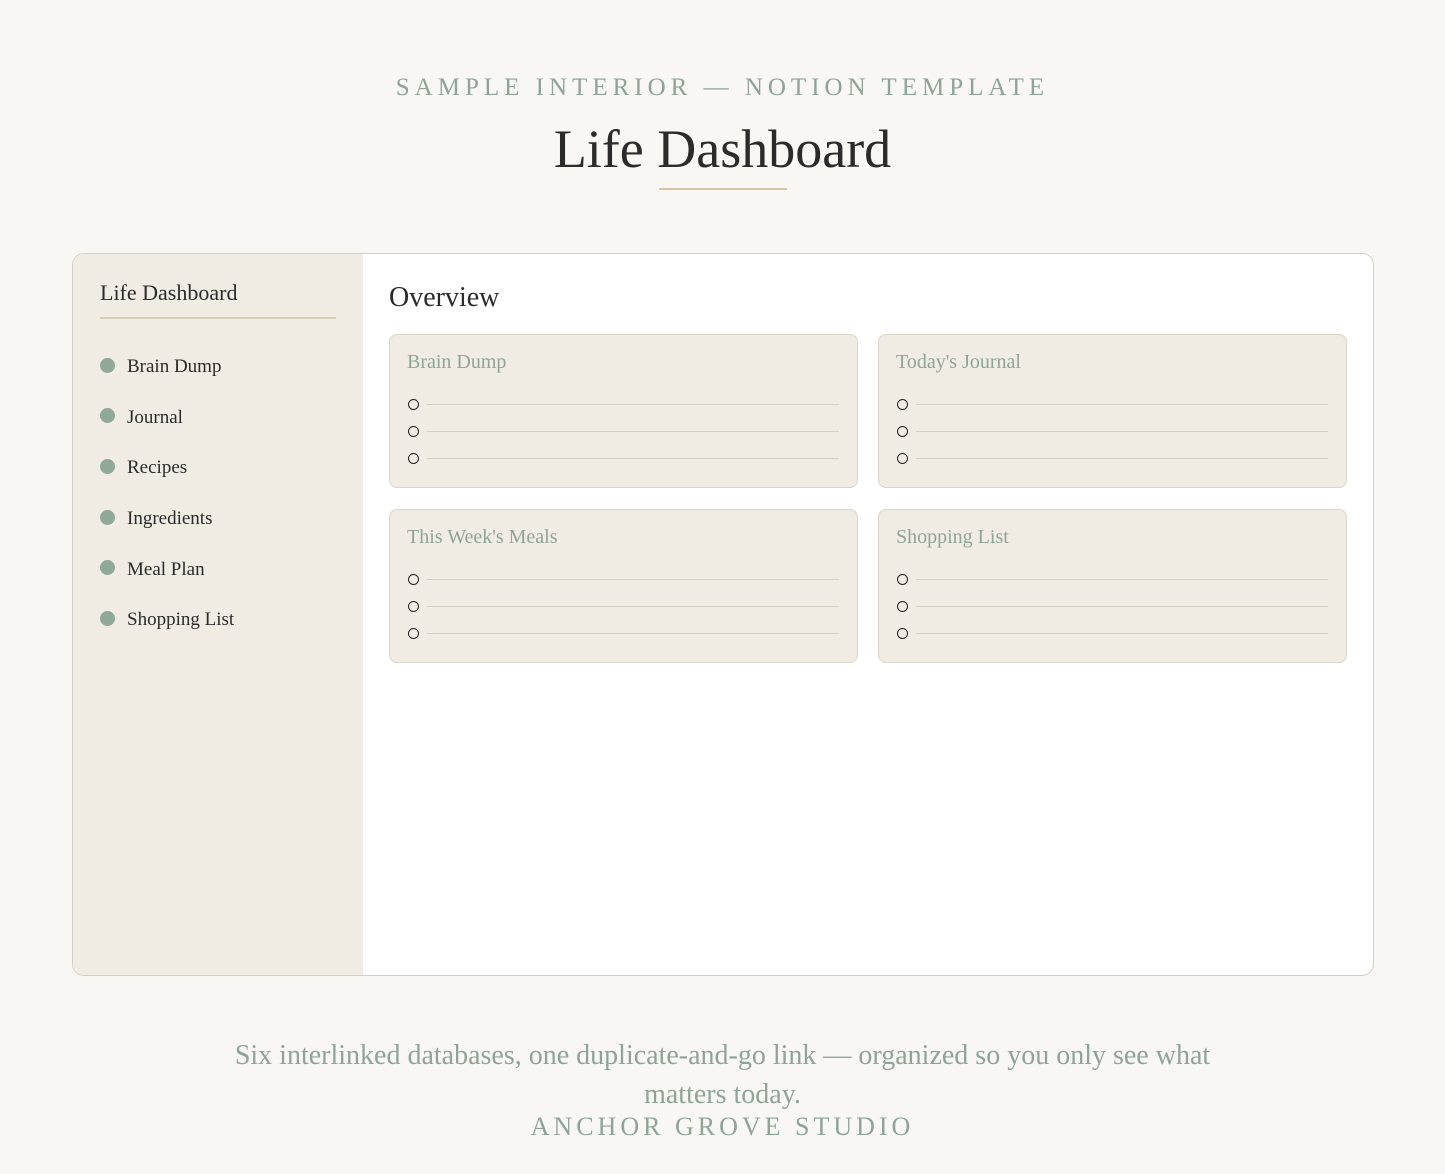 The height and width of the screenshot is (1174, 1445). What do you see at coordinates (722, 87) in the screenshot?
I see `header-eyebrow: SAMPLE INTERIOR — NOTION TEMPLATE` at bounding box center [722, 87].